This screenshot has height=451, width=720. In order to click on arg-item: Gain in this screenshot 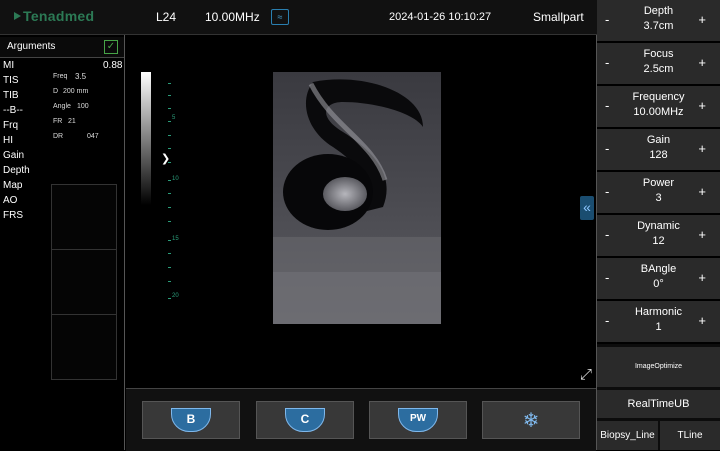, I will do `click(14, 155)`.